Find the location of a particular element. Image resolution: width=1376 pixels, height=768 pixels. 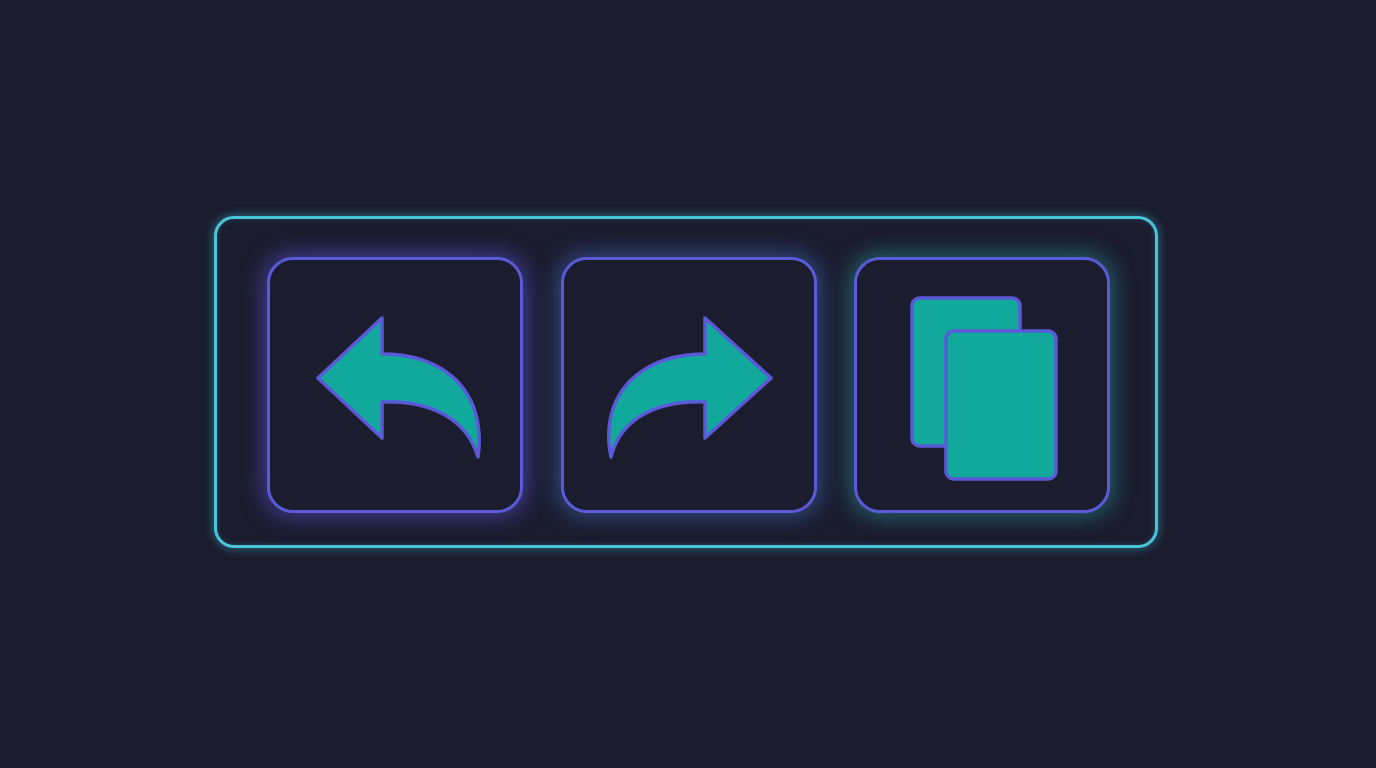

undo-arrow-icon is located at coordinates (398, 387).